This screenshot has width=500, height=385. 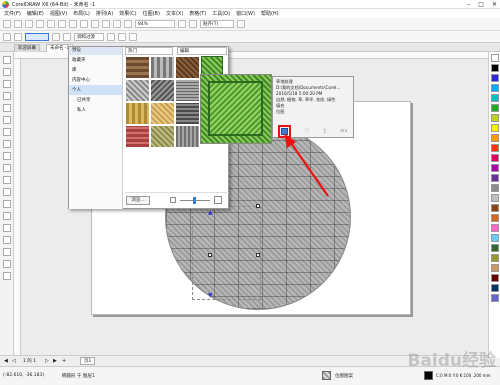 I want to click on fill-edit-icon, so click(x=67, y=36).